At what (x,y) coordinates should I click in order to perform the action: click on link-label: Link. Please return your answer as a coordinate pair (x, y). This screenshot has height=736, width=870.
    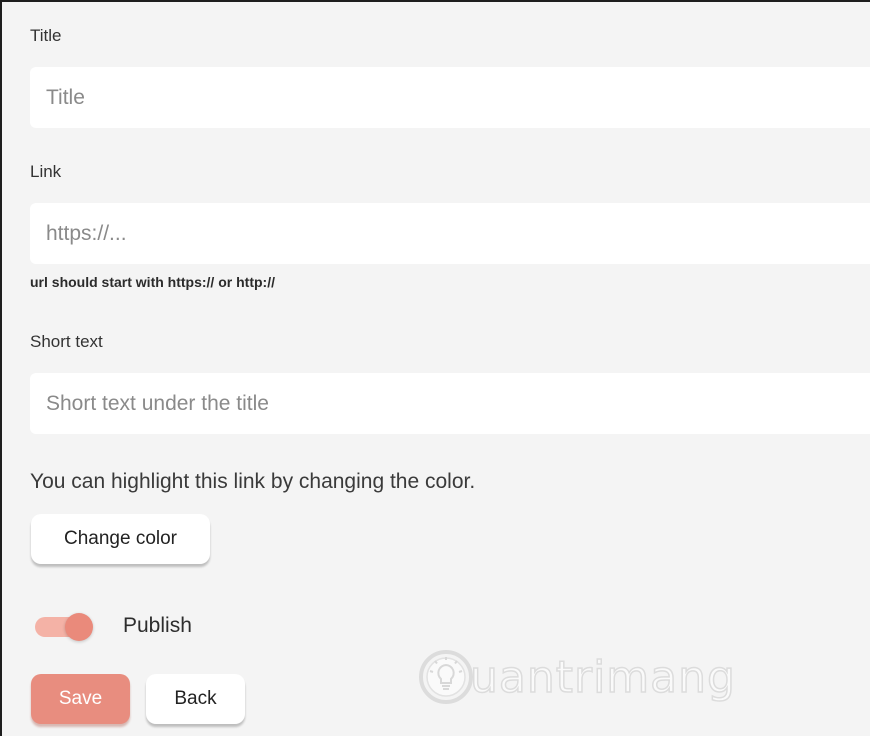
    Looking at the image, I should click on (46, 171).